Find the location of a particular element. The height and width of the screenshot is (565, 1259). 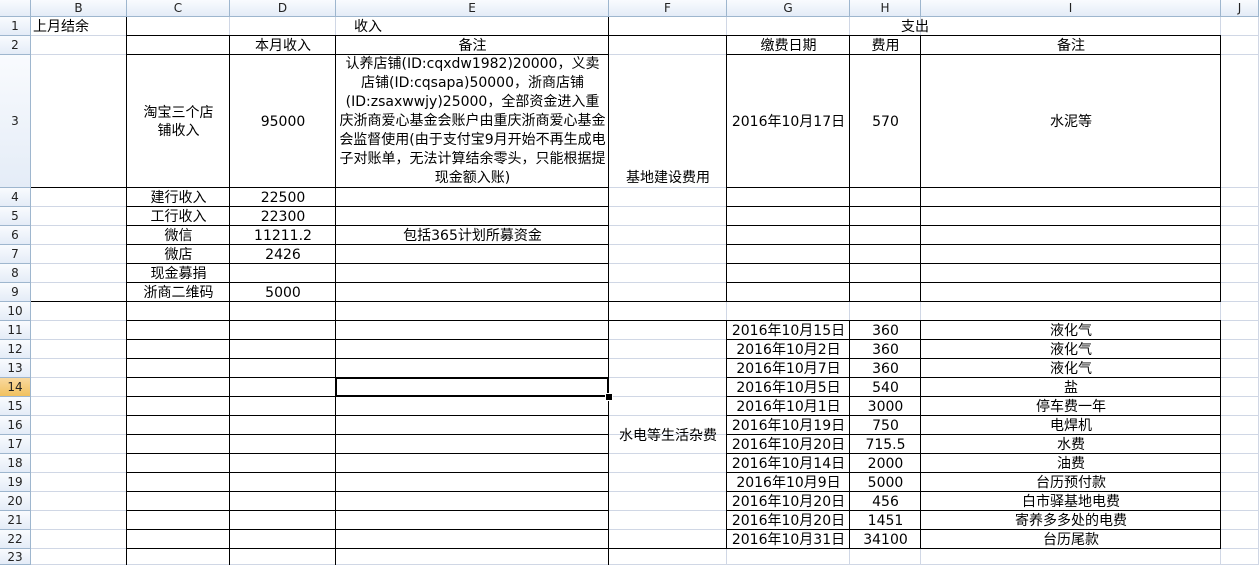

column-header-E: E is located at coordinates (472, 8).